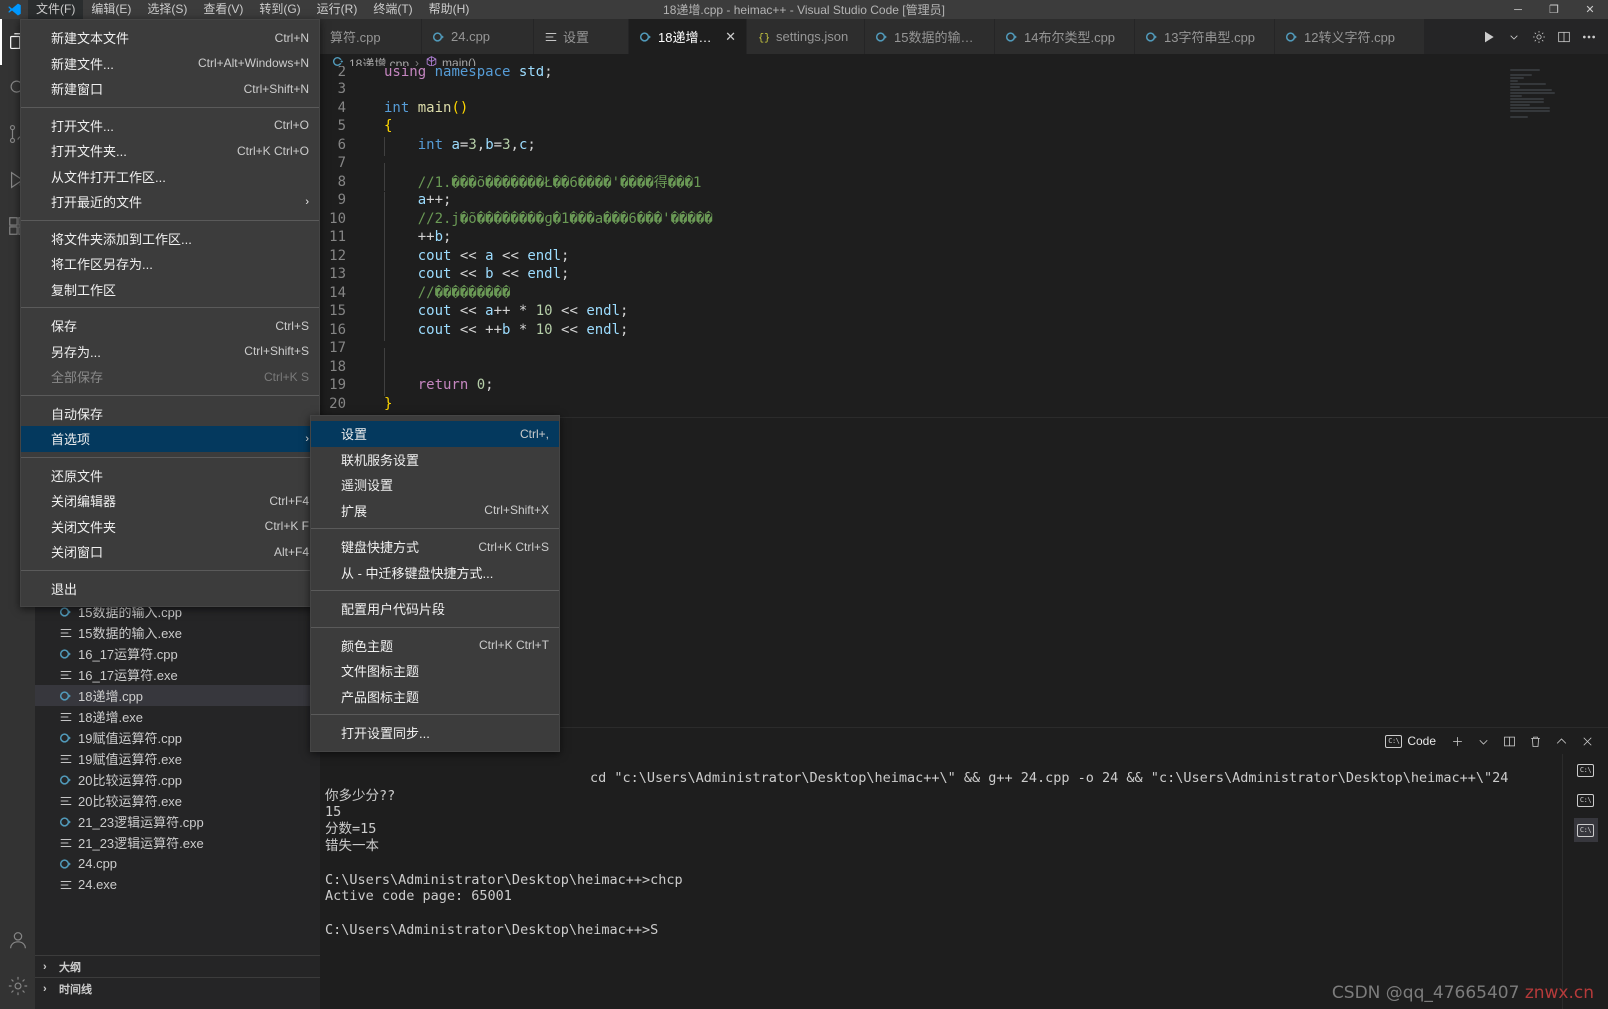 The width and height of the screenshot is (1608, 1009). What do you see at coordinates (177, 716) in the screenshot?
I see `explorer-file: 18递增.exe` at bounding box center [177, 716].